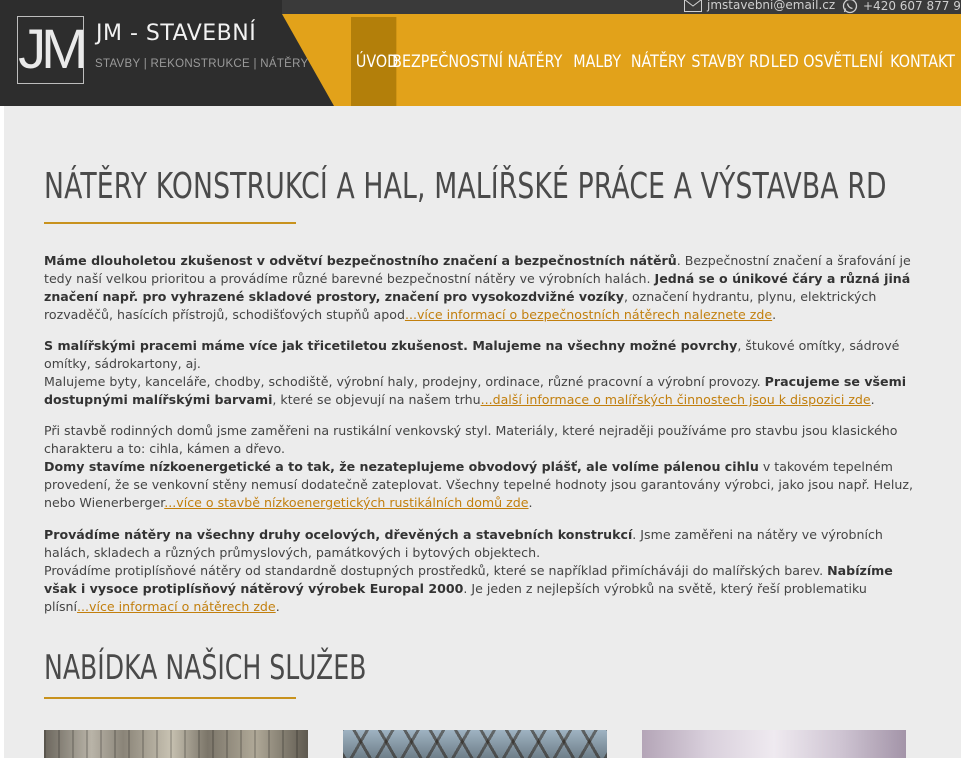 The height and width of the screenshot is (758, 961). I want to click on services-title: NABÍDKA NAŠICH SLUŽEB, so click(205, 668).